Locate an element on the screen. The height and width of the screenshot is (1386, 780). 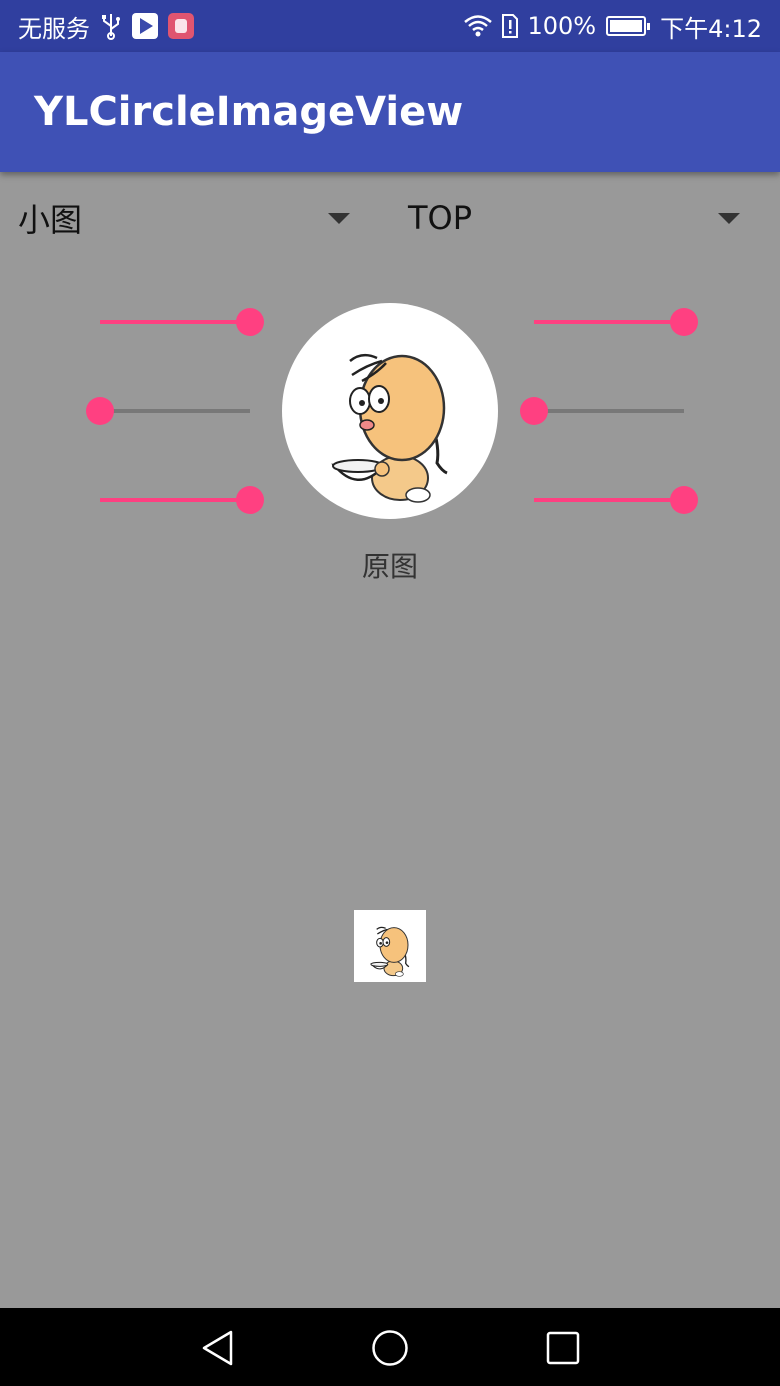
battery-icon is located at coordinates (628, 26).